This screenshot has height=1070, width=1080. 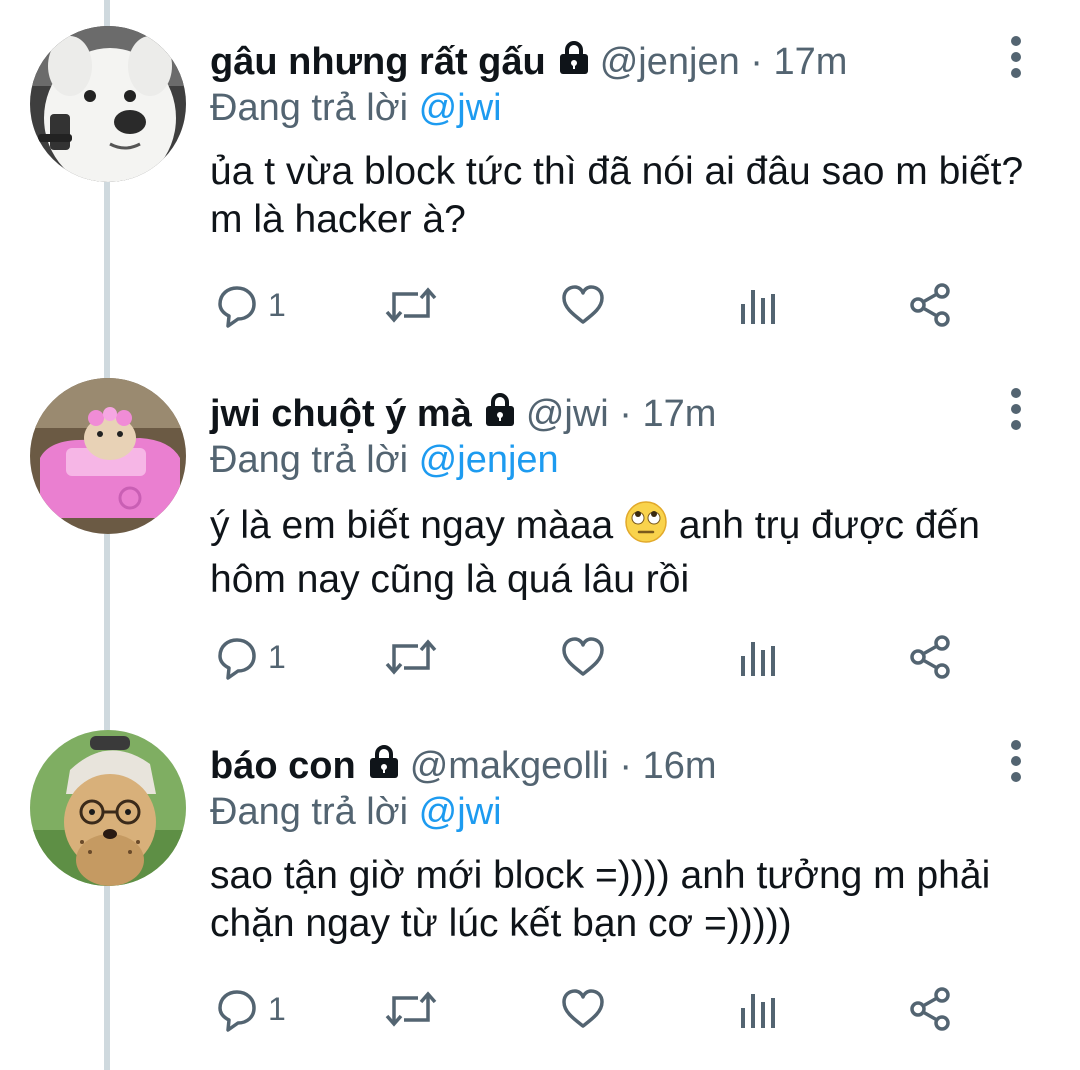 What do you see at coordinates (509, 766) in the screenshot?
I see `user-handle: @makgeolli` at bounding box center [509, 766].